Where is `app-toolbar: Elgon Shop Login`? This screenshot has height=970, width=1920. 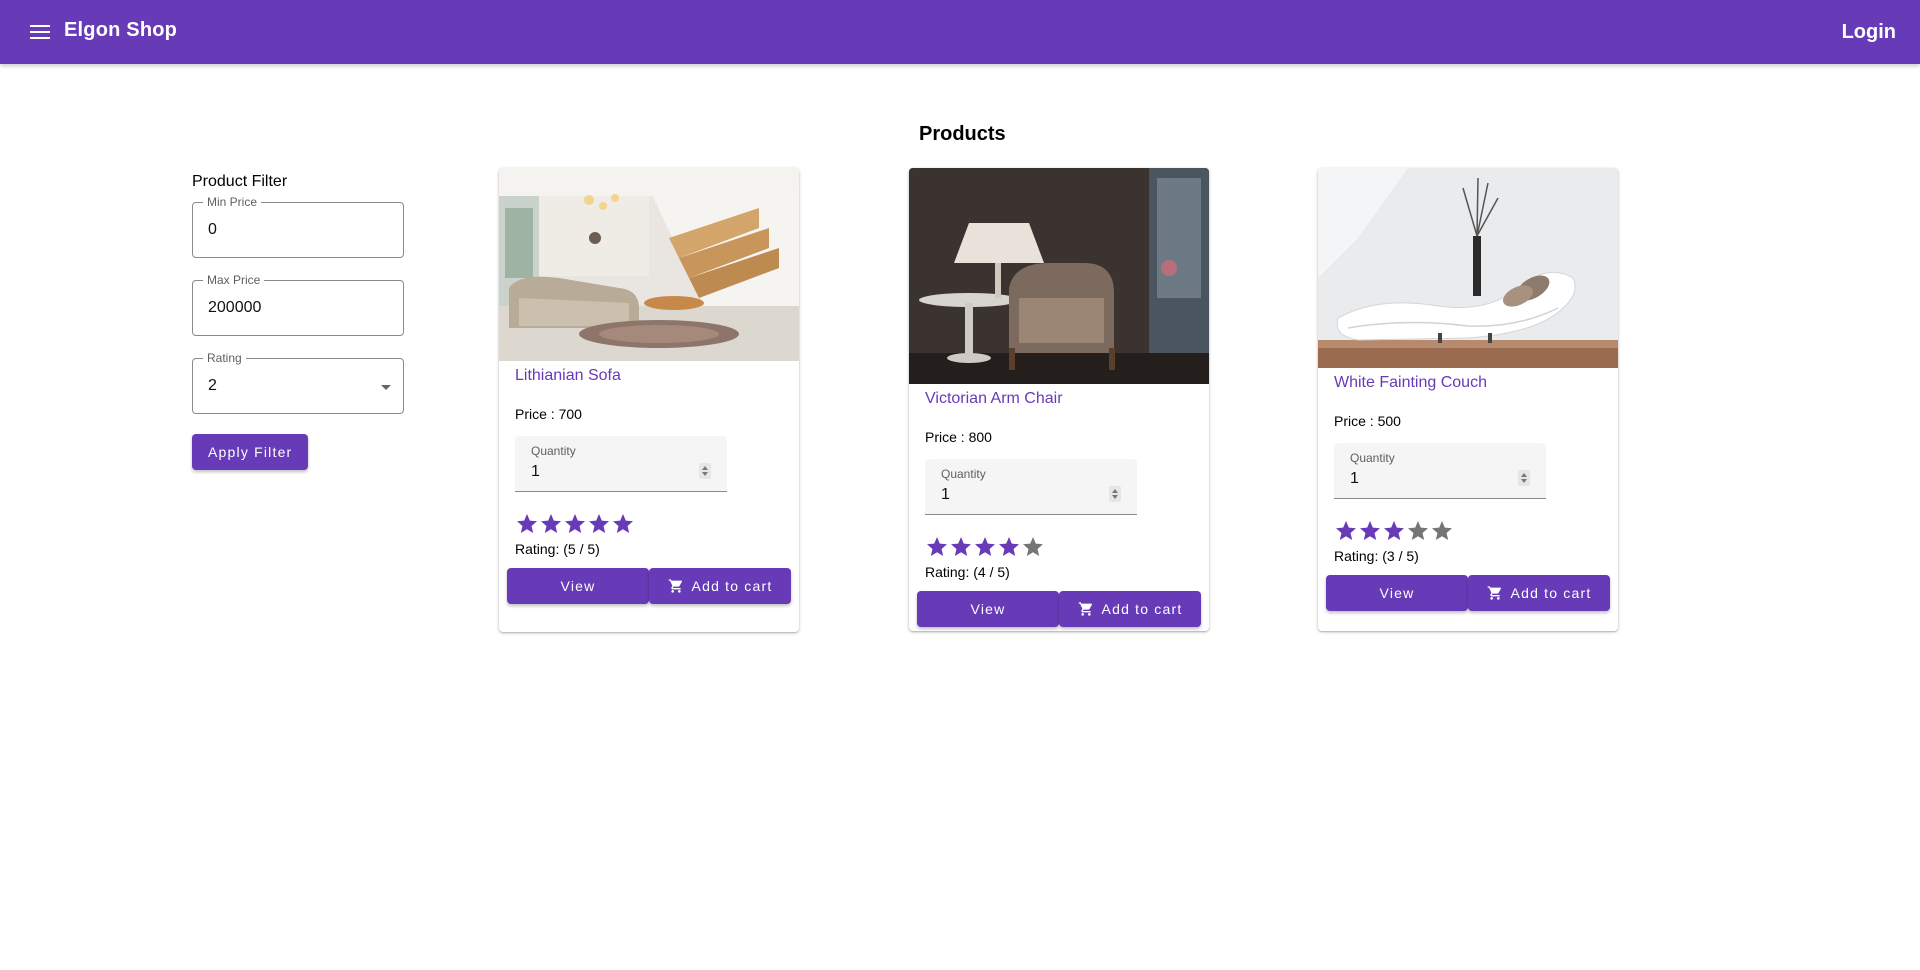 app-toolbar: Elgon Shop Login is located at coordinates (960, 32).